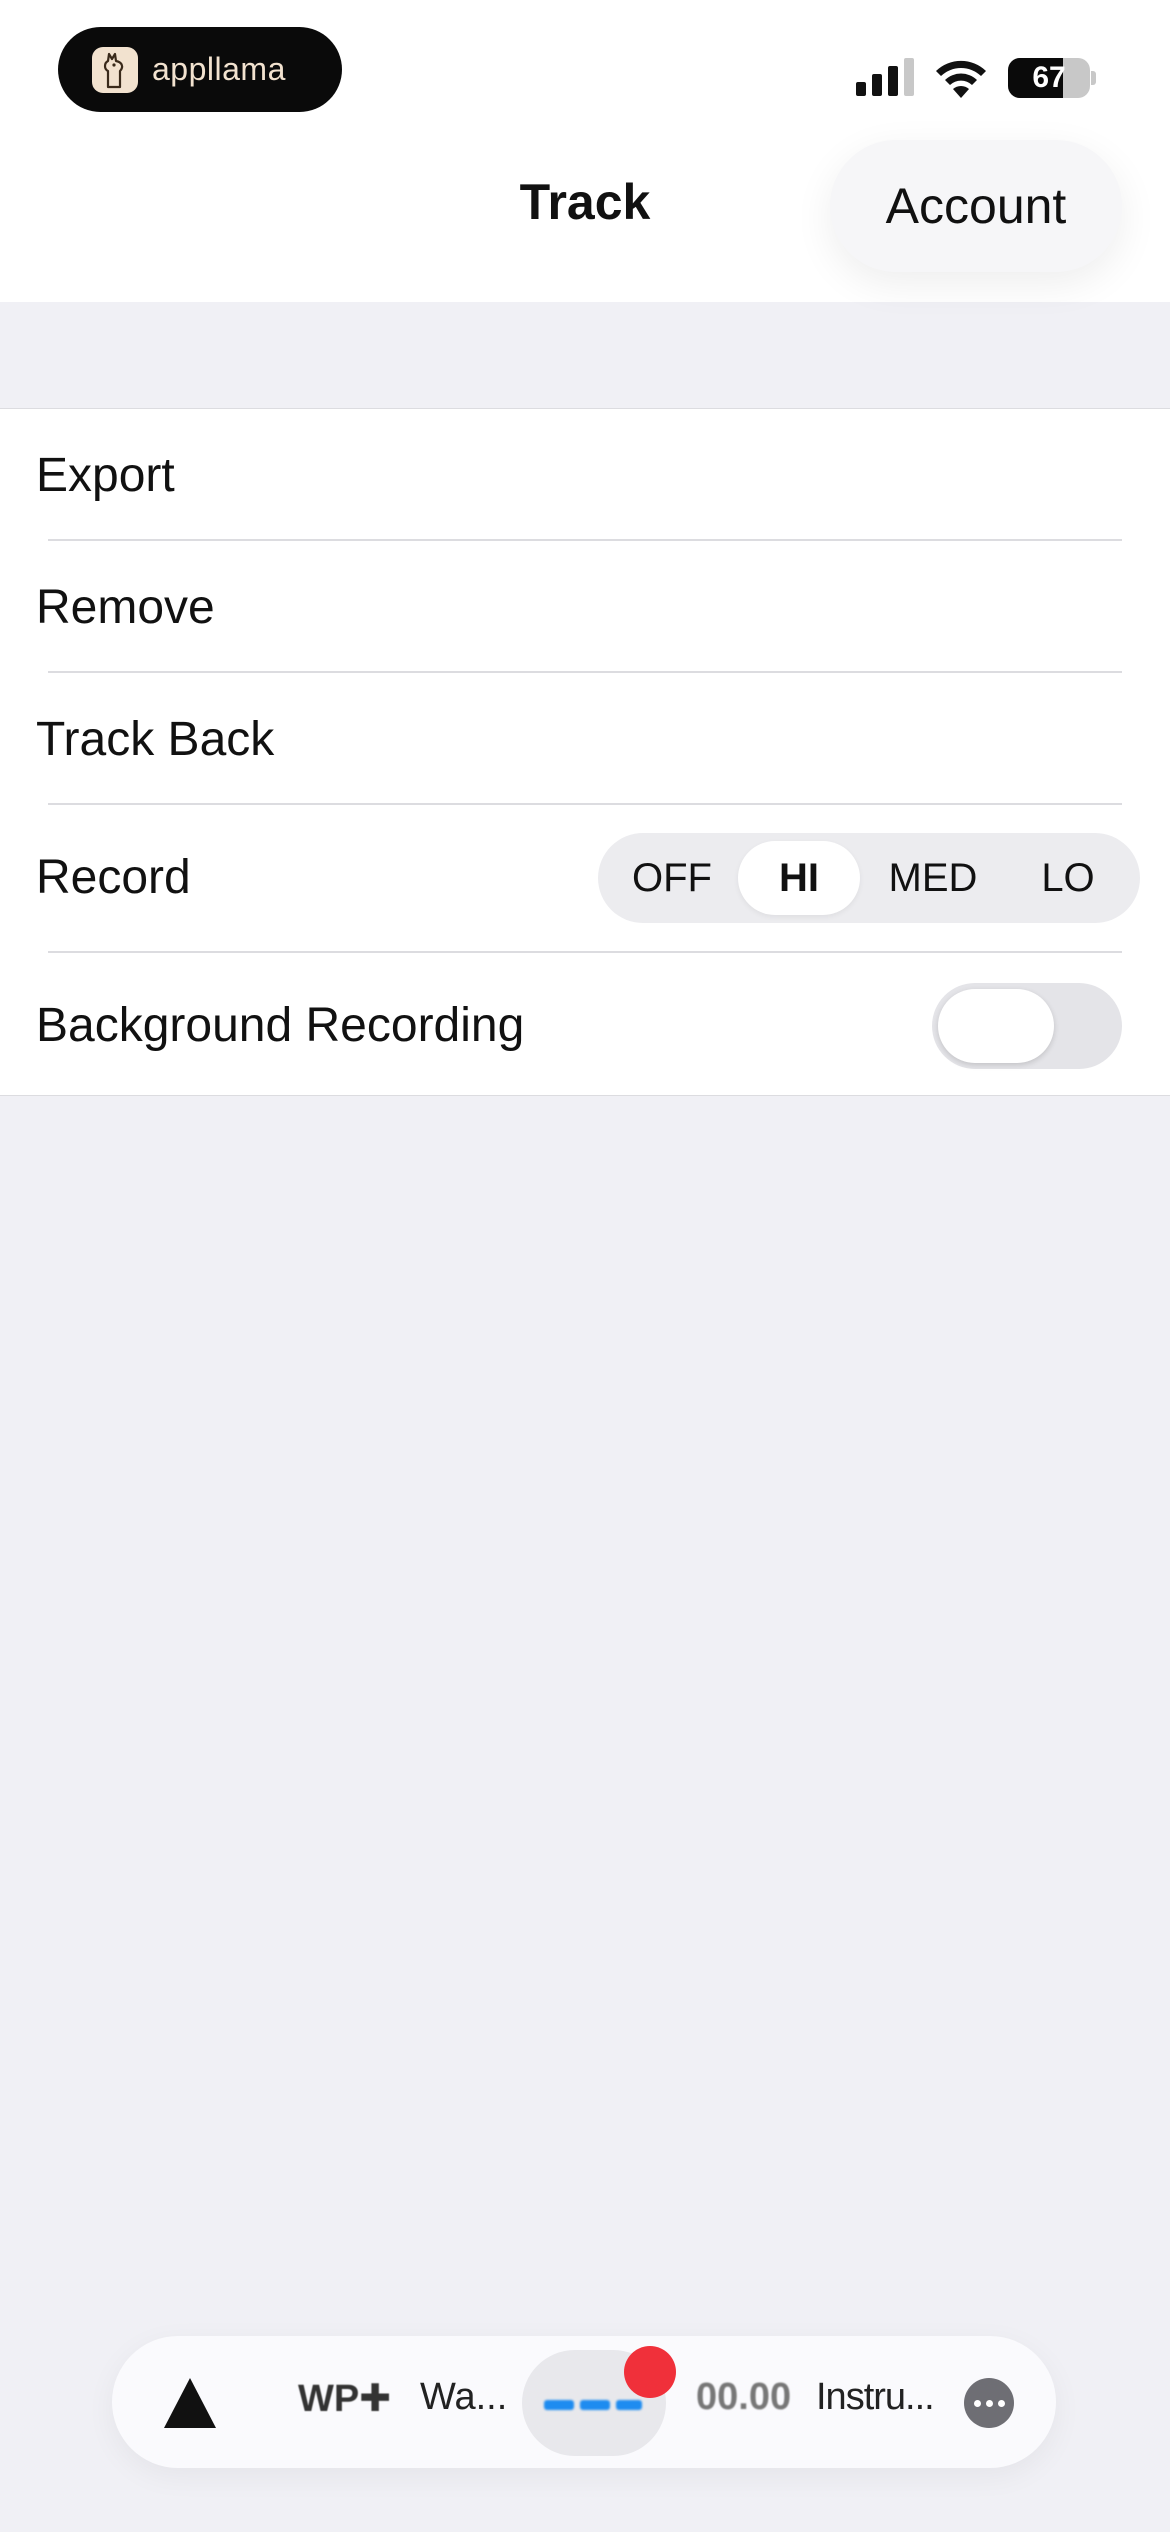 The width and height of the screenshot is (1170, 2532). What do you see at coordinates (115, 69) in the screenshot?
I see `llama-logo-icon` at bounding box center [115, 69].